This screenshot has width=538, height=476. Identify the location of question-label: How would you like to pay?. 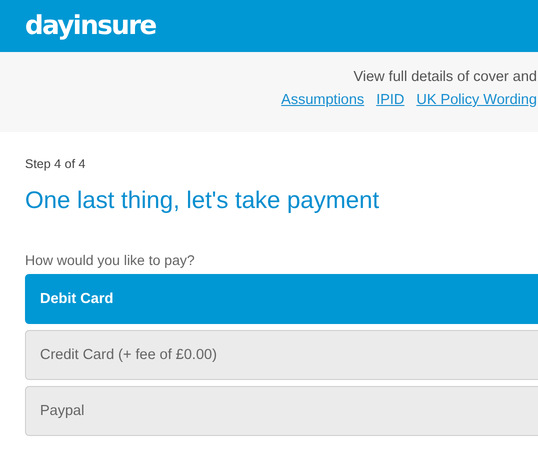
(110, 260).